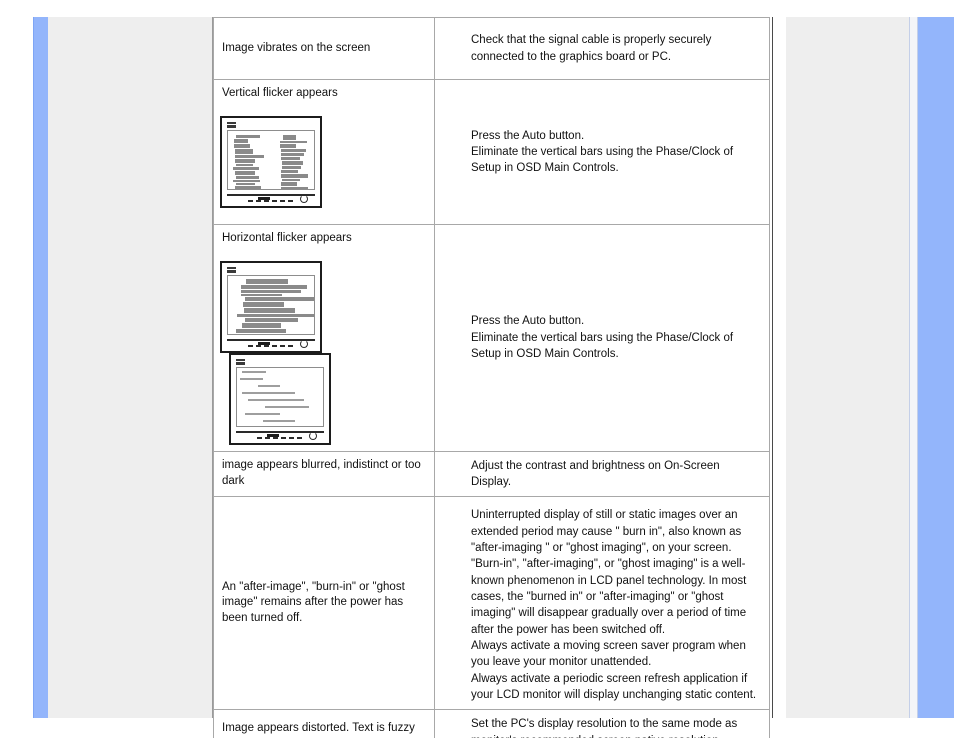 This screenshot has width=954, height=738. What do you see at coordinates (848, 367) in the screenshot?
I see `right-gray-panel` at bounding box center [848, 367].